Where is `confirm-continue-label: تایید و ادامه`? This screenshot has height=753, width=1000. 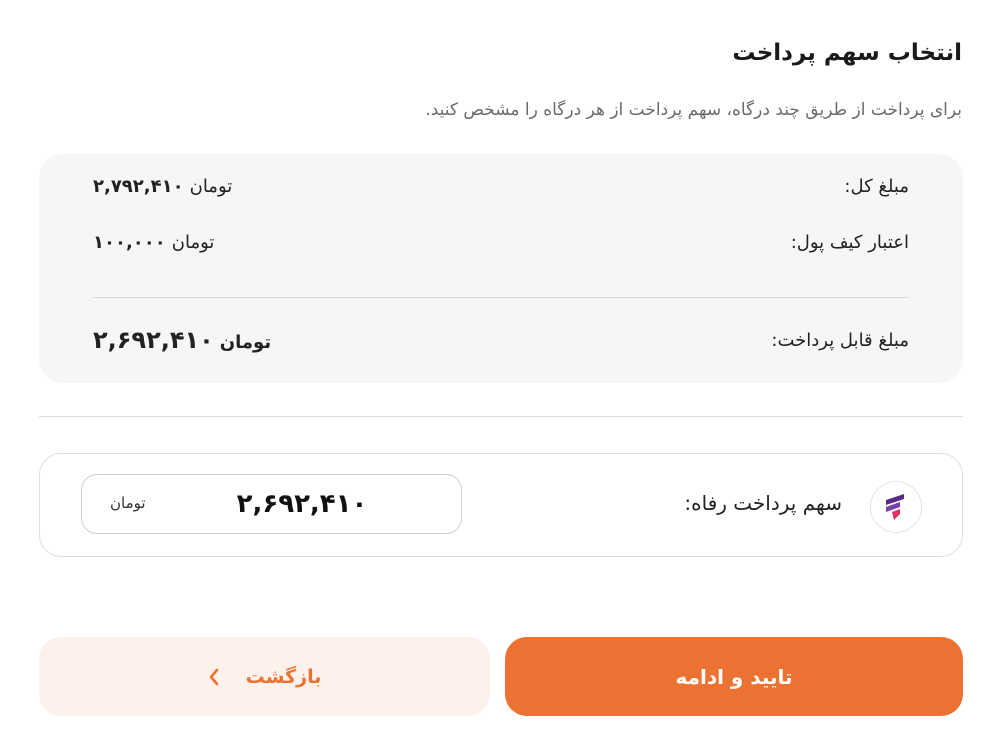
confirm-continue-label: تایید و ادامه is located at coordinates (734, 676).